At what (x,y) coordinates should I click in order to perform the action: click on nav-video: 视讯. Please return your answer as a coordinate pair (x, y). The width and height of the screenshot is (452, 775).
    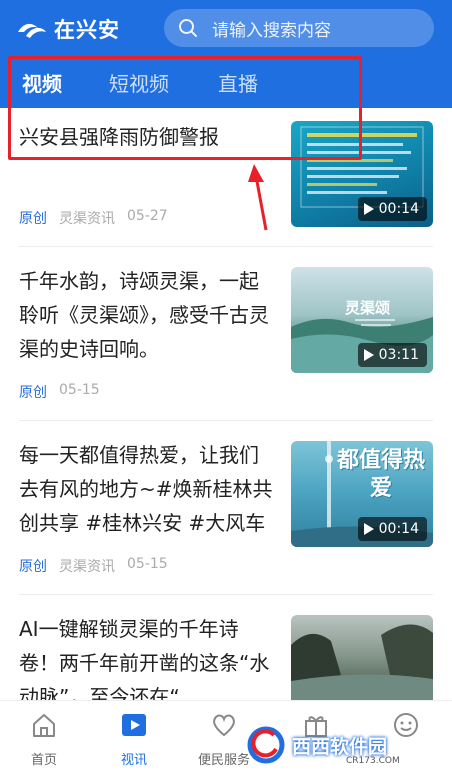
    Looking at the image, I should click on (134, 738).